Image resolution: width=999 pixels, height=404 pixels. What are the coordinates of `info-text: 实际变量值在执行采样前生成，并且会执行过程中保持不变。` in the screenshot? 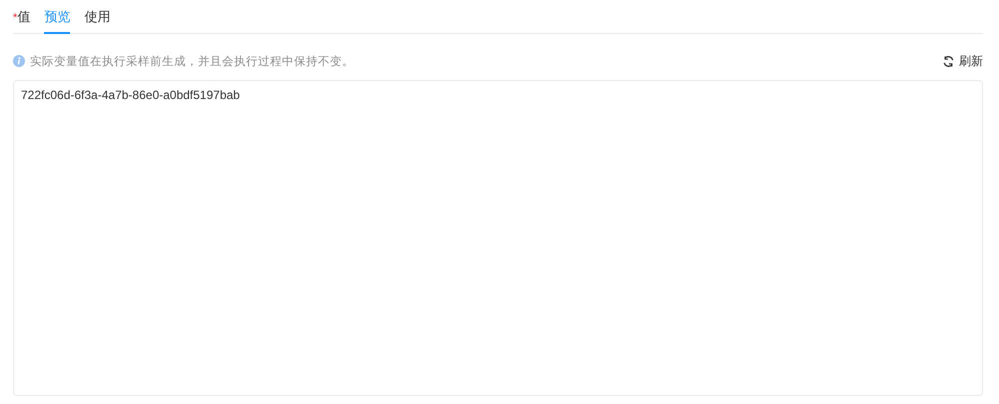 It's located at (192, 61).